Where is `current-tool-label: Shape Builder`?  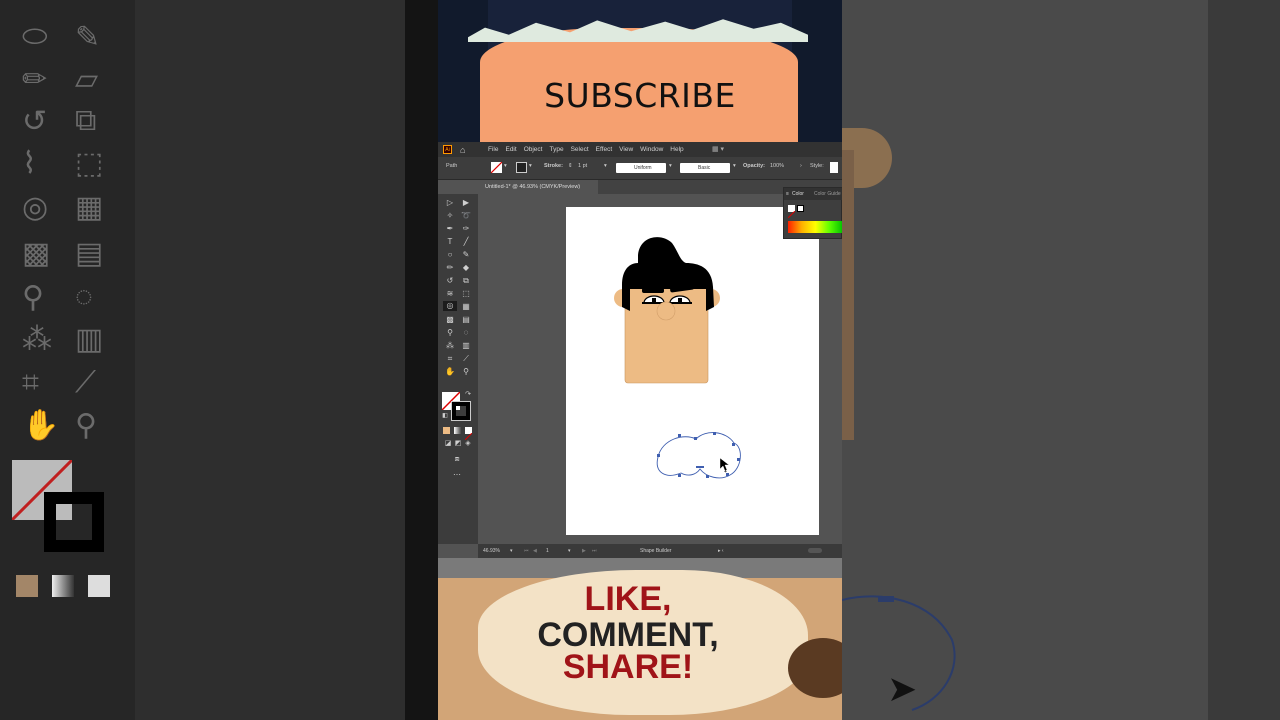 current-tool-label: Shape Builder is located at coordinates (656, 551).